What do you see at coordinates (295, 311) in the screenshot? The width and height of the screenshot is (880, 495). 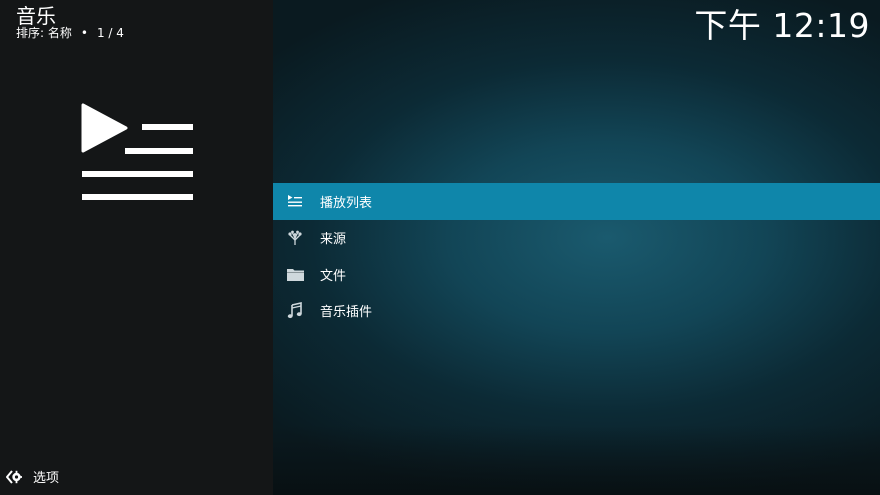 I see `music-note-icon` at bounding box center [295, 311].